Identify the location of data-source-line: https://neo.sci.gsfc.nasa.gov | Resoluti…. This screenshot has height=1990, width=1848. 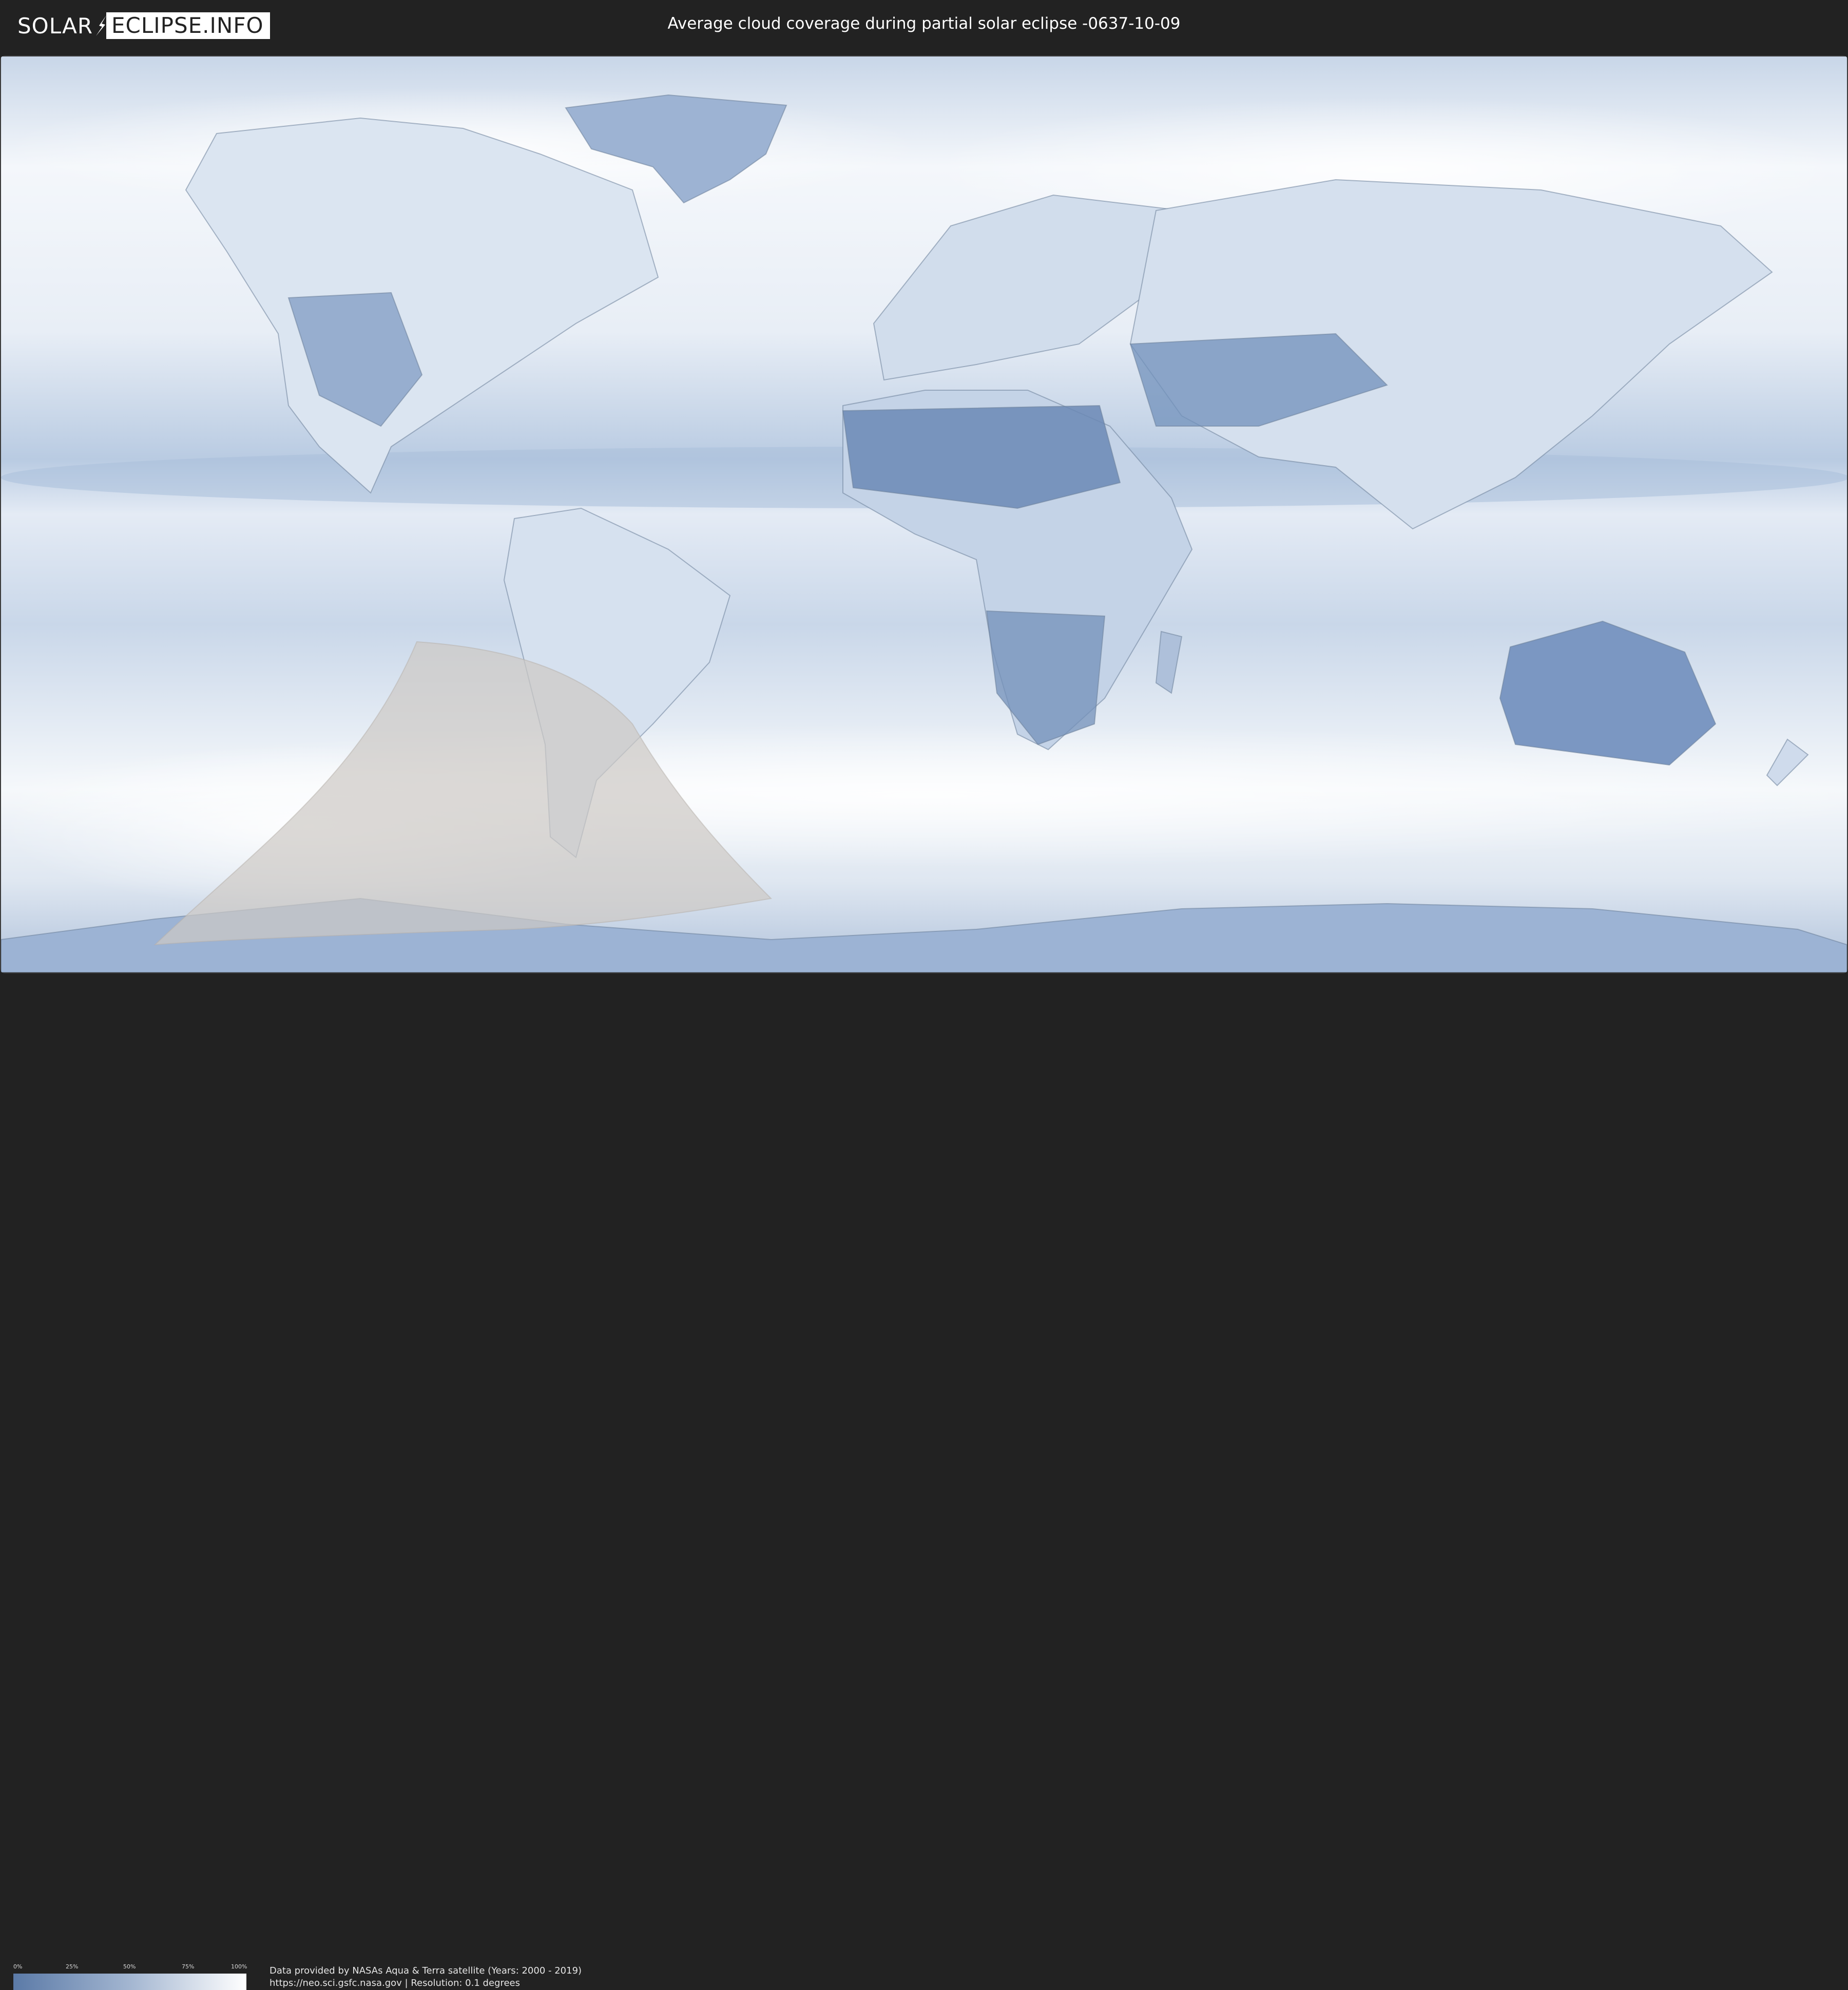
(395, 1983).